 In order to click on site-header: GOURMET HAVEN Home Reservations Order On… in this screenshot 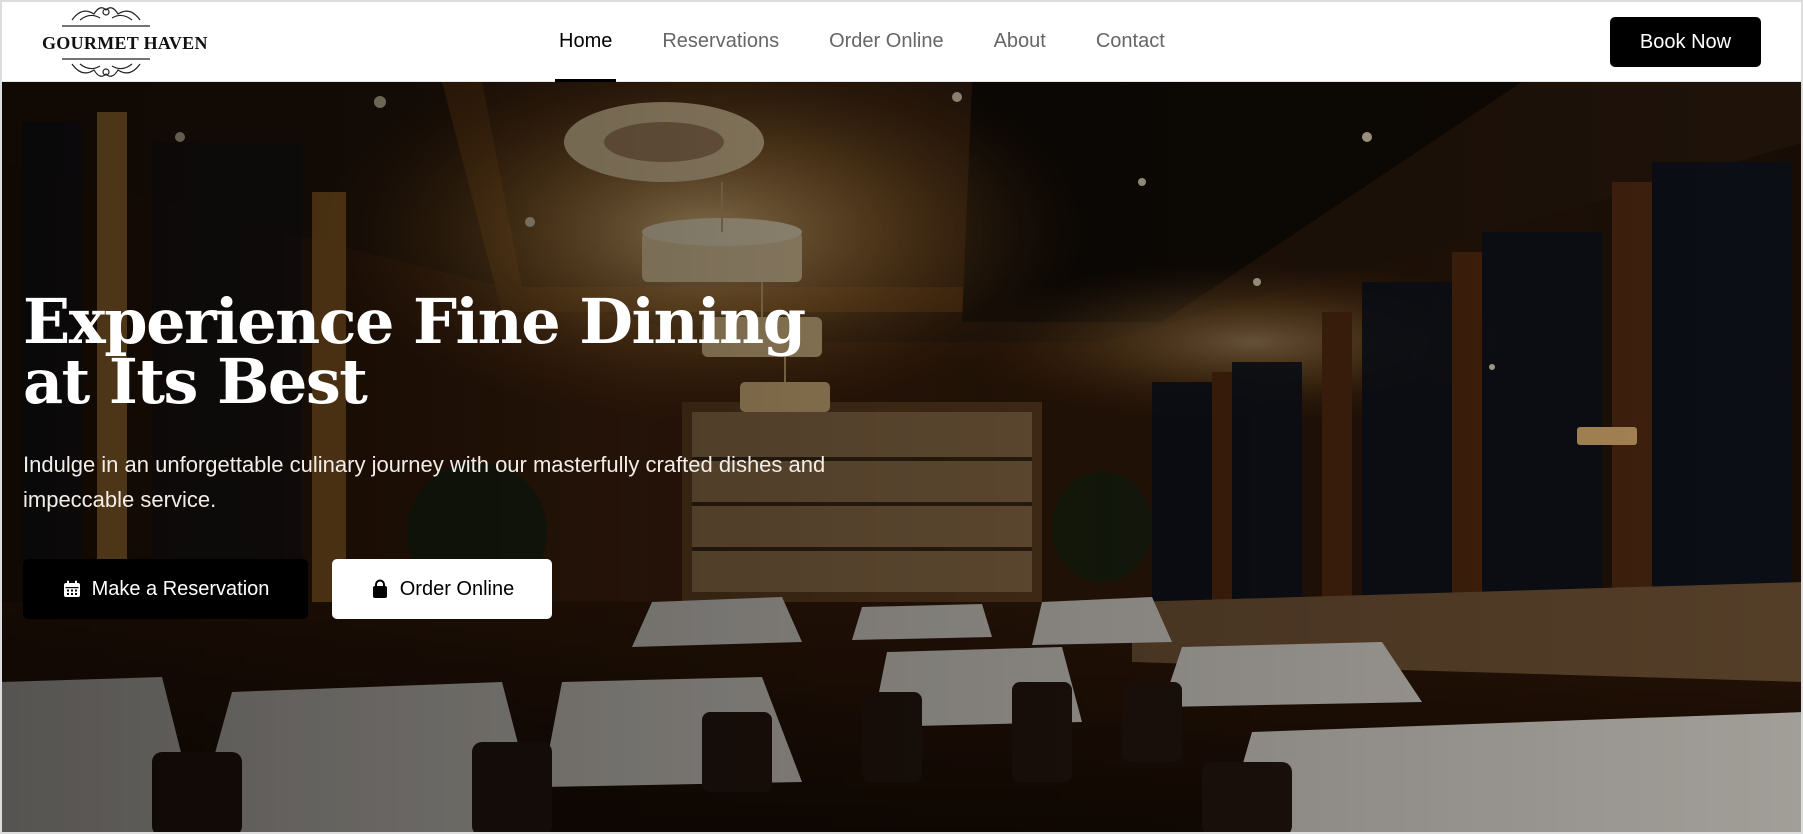, I will do `click(901, 42)`.